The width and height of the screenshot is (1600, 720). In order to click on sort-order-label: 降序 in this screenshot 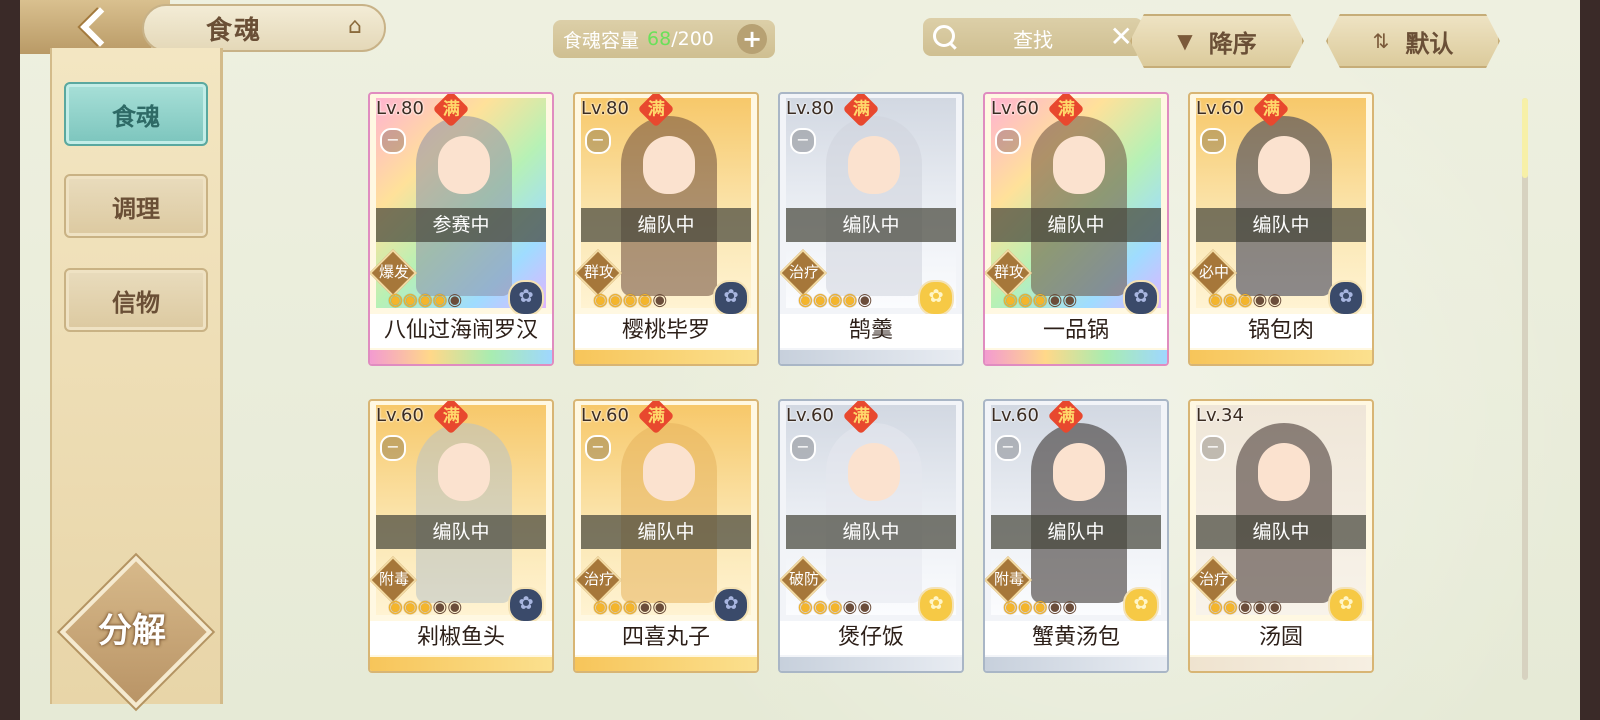, I will do `click(1232, 43)`.